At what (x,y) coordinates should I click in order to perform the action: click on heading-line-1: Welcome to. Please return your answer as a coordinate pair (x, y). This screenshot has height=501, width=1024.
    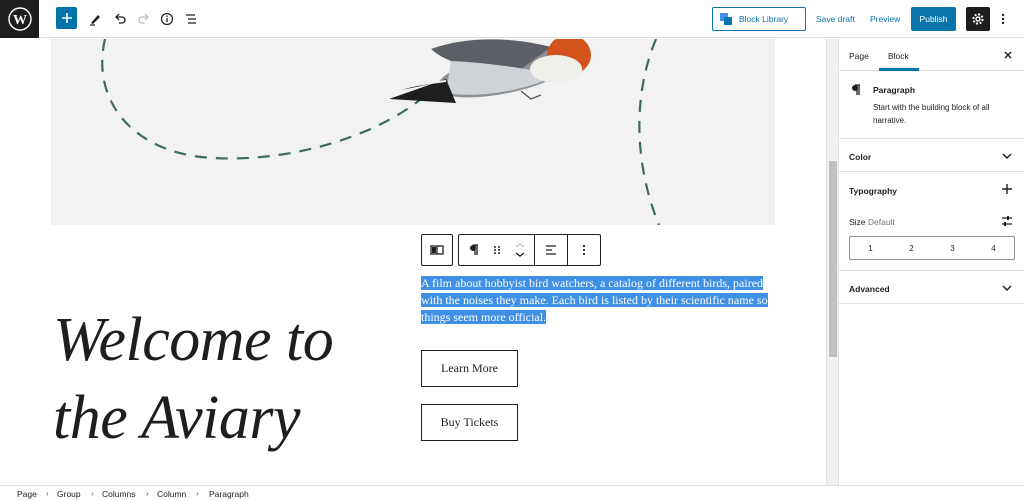
    Looking at the image, I should click on (193, 340).